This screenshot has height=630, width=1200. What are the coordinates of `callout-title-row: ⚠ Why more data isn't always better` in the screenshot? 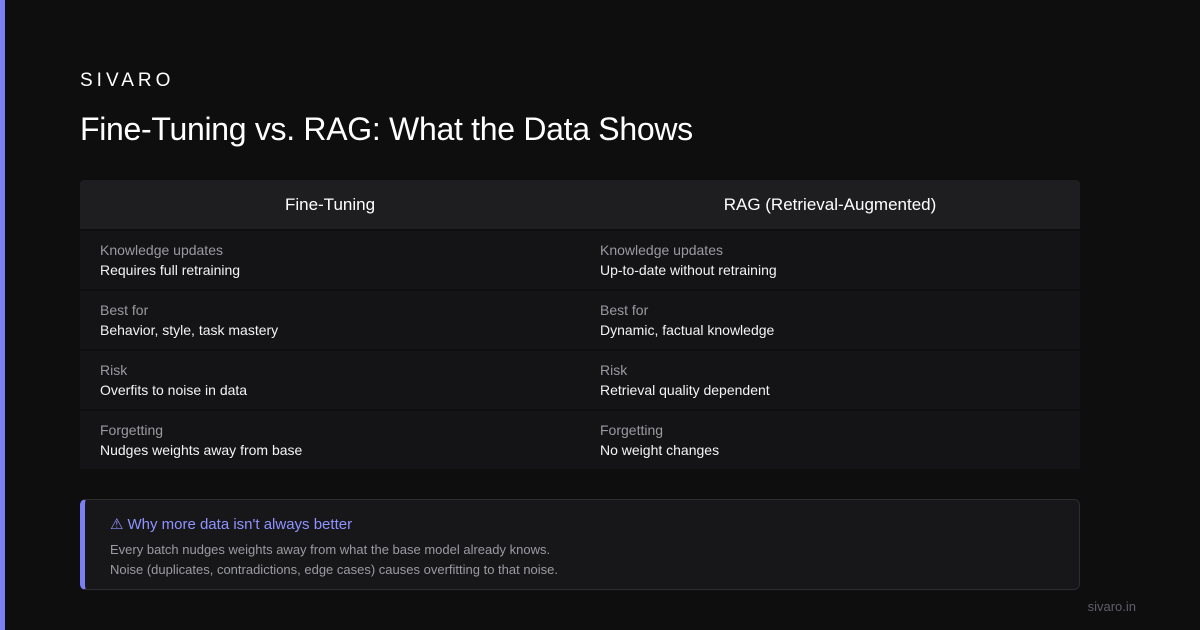 It's located at (594, 525).